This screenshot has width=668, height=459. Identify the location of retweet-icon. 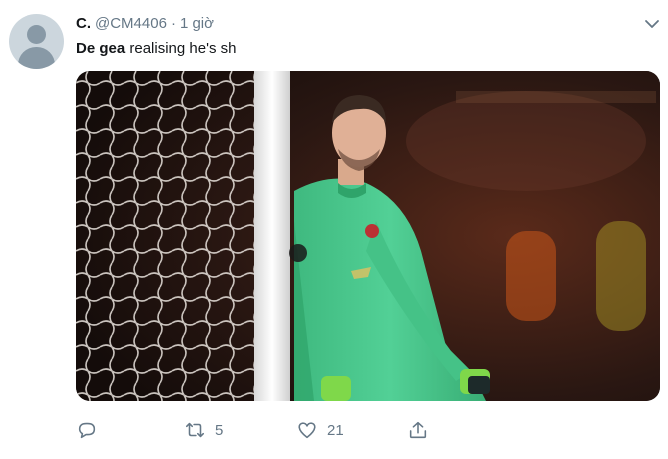
(195, 430).